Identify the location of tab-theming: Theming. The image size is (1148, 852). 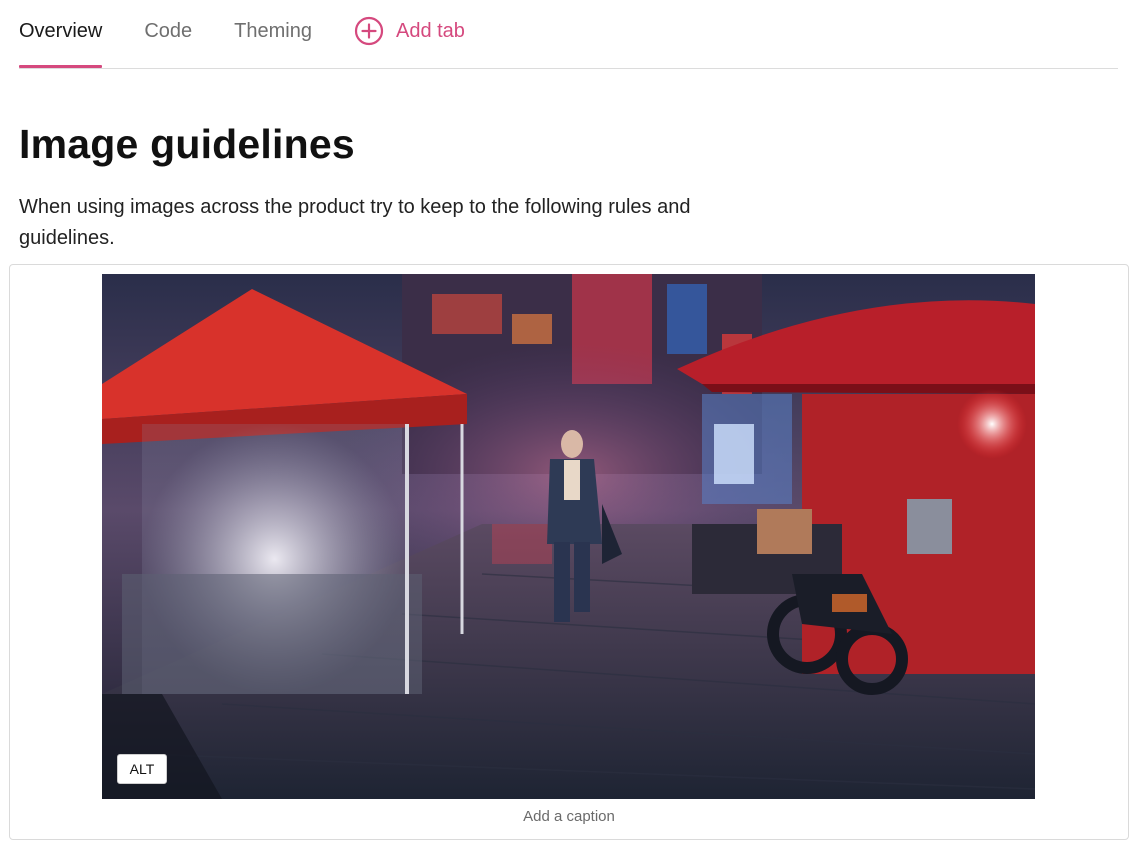
(273, 33).